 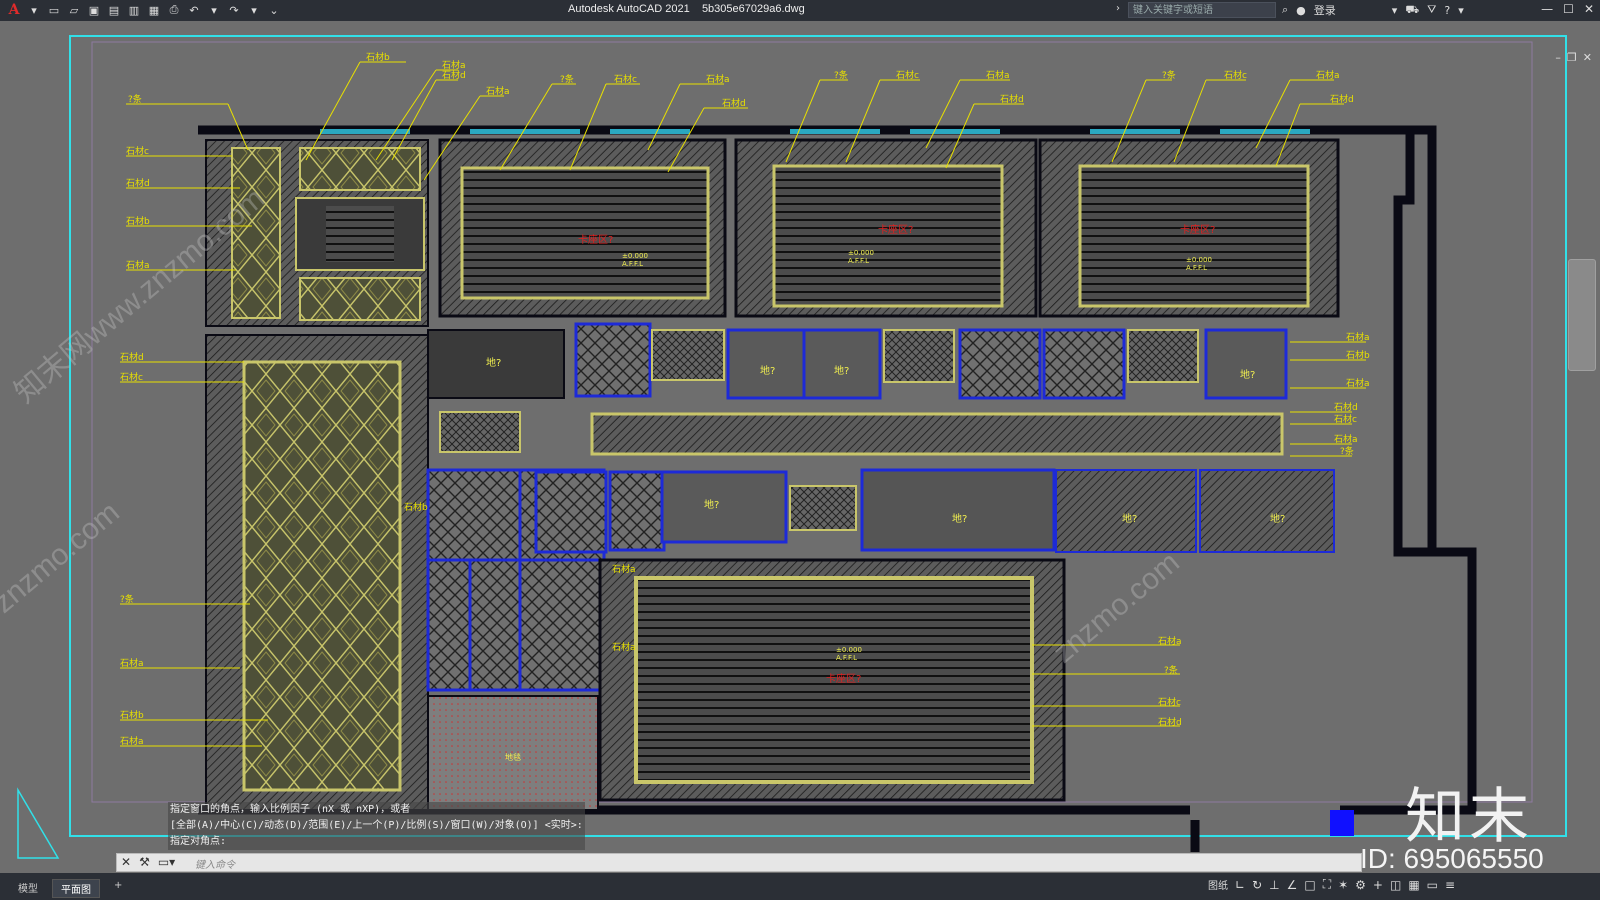 I want to click on annotation-scale-icon: ⛶, so click(x=1327, y=884).